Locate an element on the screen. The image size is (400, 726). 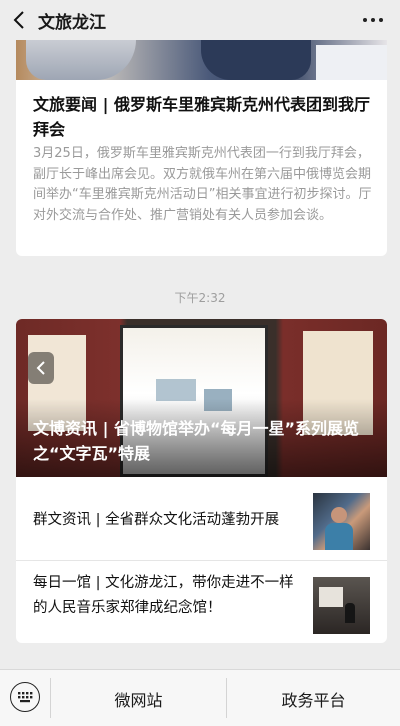
menu-item-micro-site: 微网站 is located at coordinates (138, 698).